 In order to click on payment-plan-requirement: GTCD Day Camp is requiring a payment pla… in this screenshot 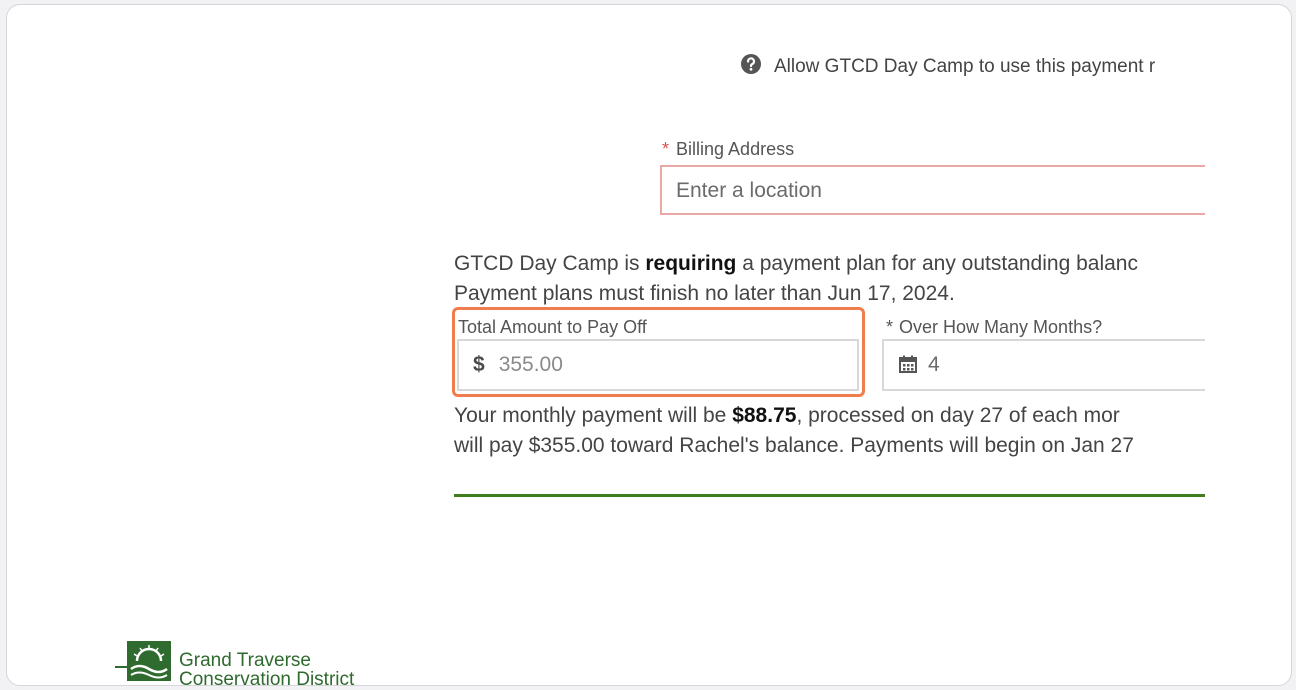, I will do `click(796, 264)`.